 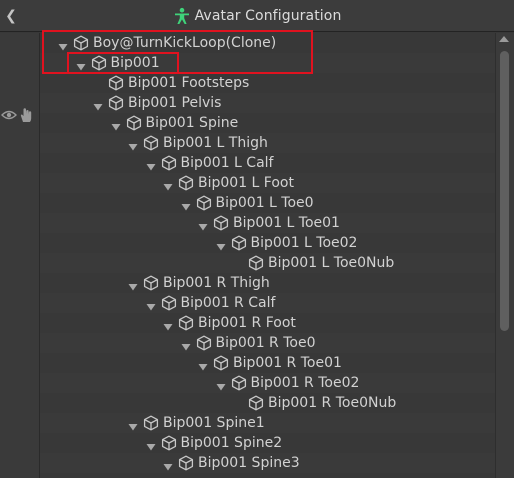 What do you see at coordinates (227, 163) in the screenshot?
I see `tree-row-label: Bip001 L Calf` at bounding box center [227, 163].